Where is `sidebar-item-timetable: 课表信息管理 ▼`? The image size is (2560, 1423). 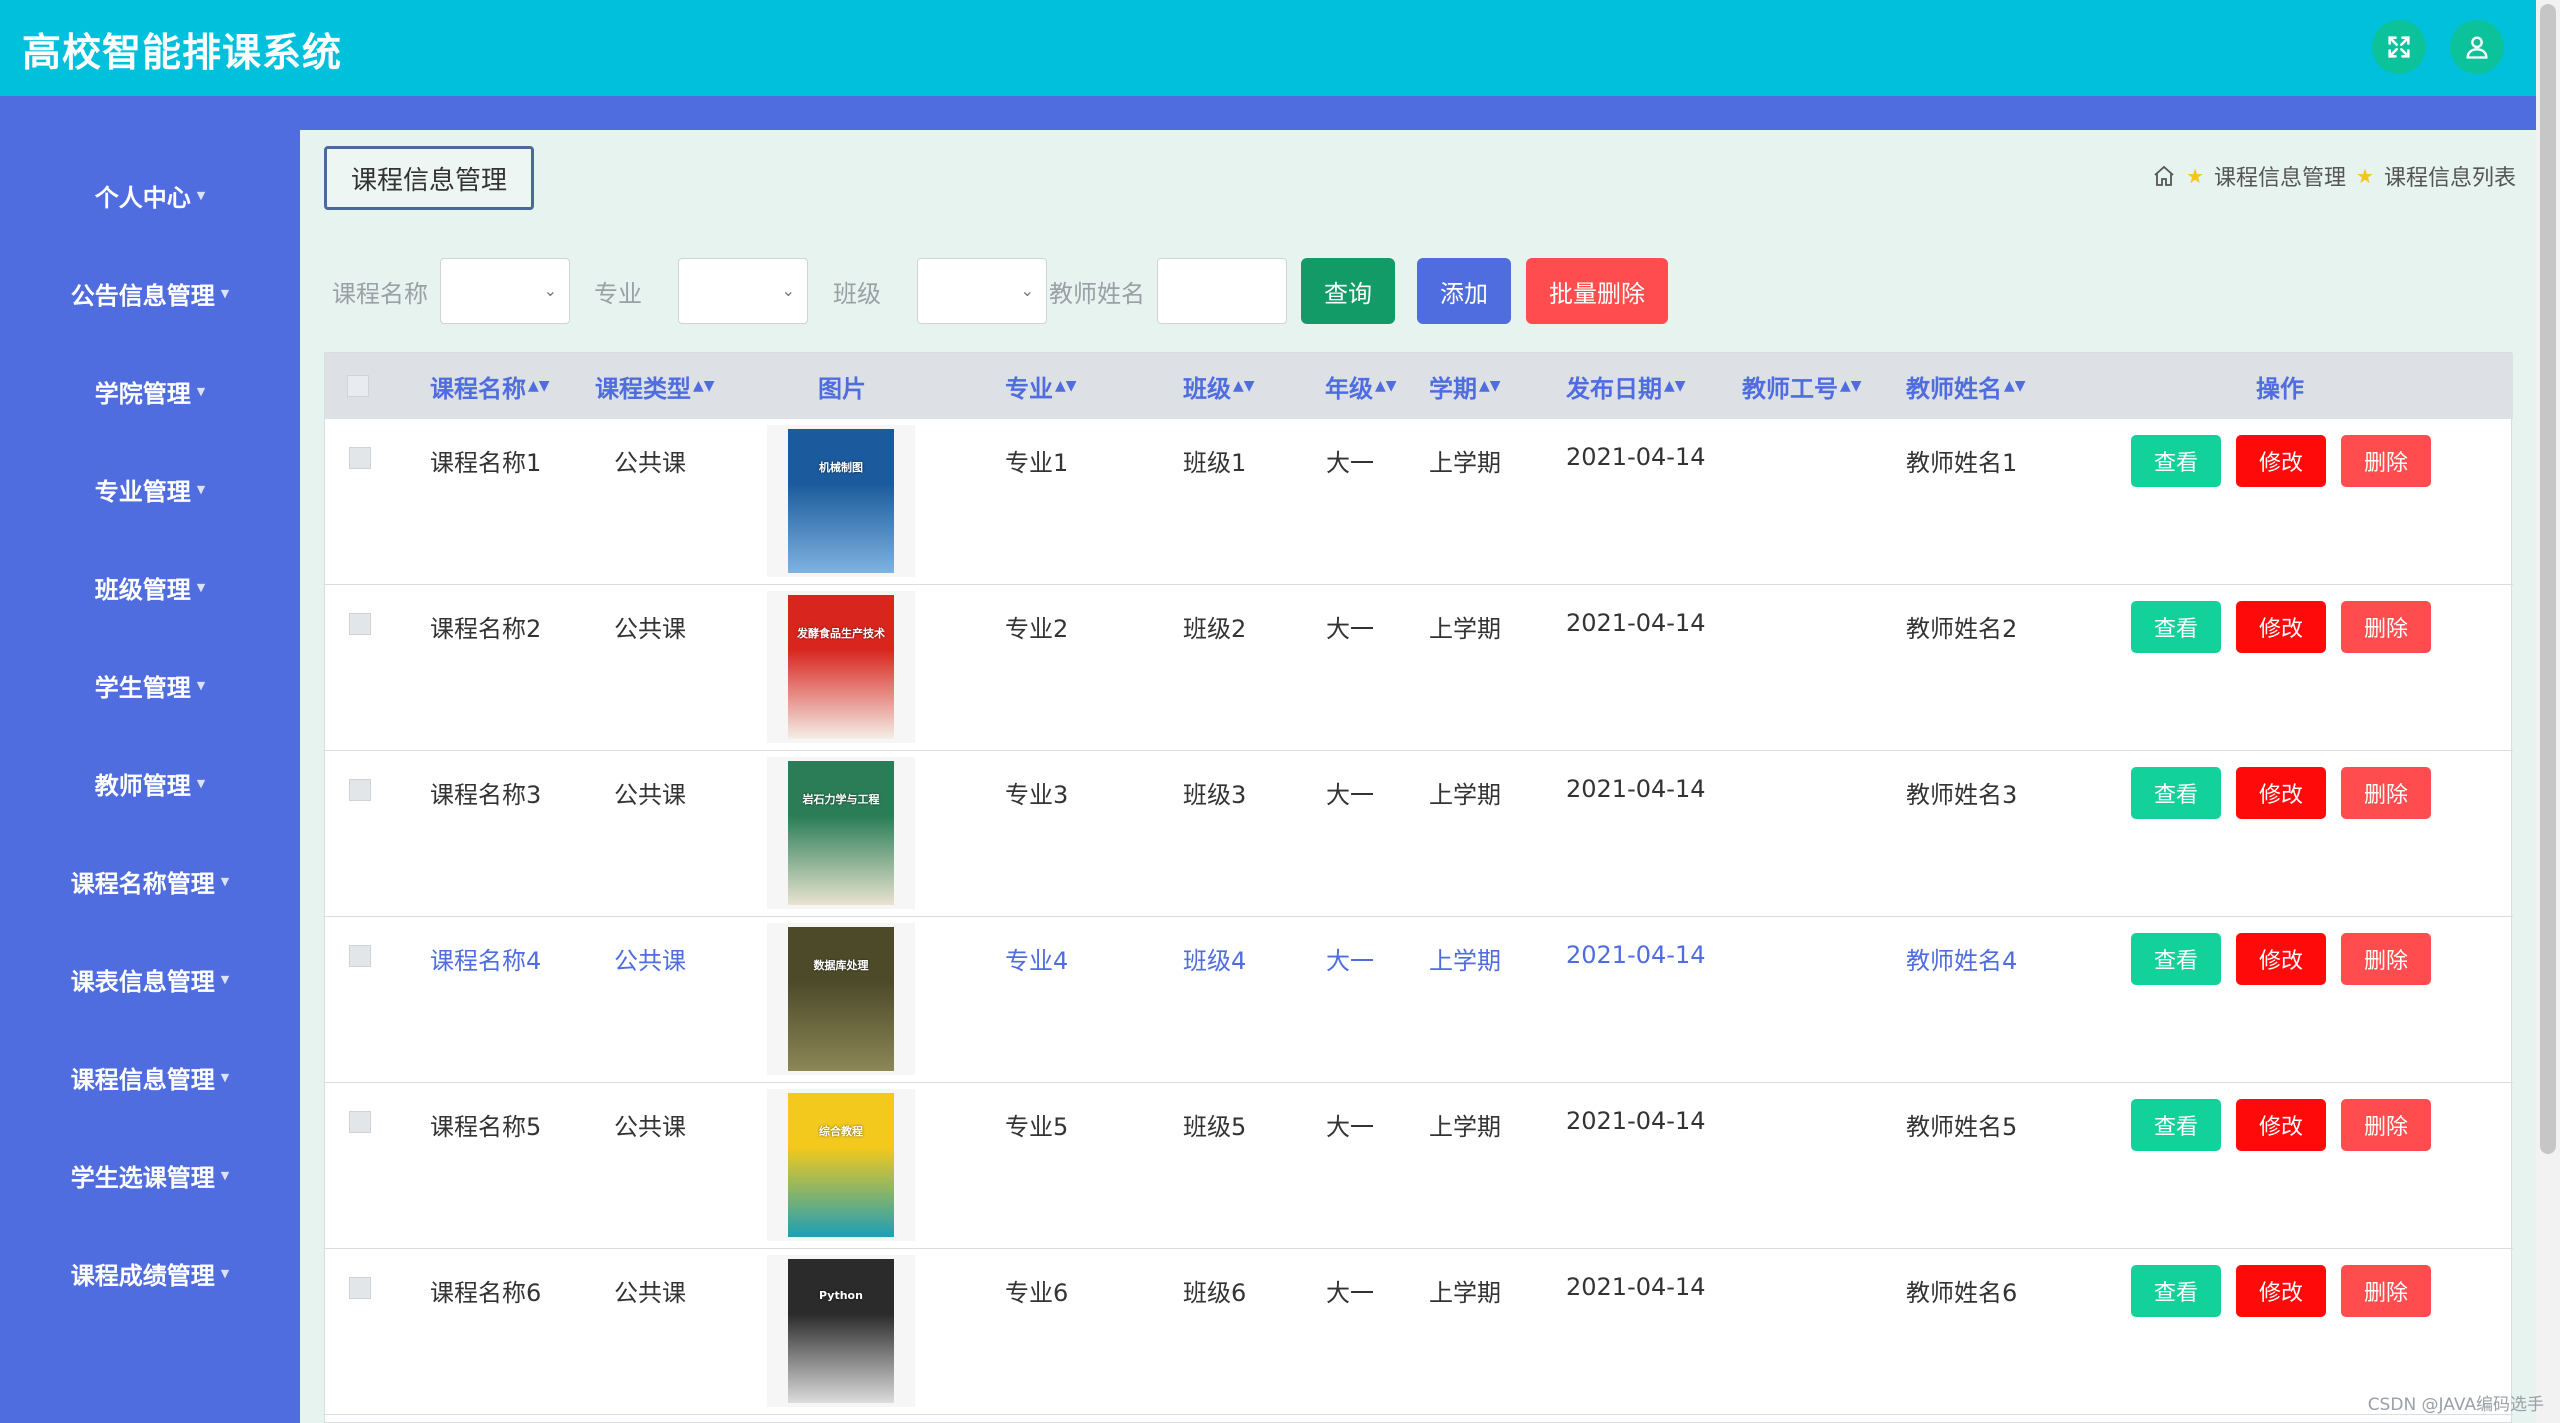 sidebar-item-timetable: 课表信息管理 ▼ is located at coordinates (150, 979).